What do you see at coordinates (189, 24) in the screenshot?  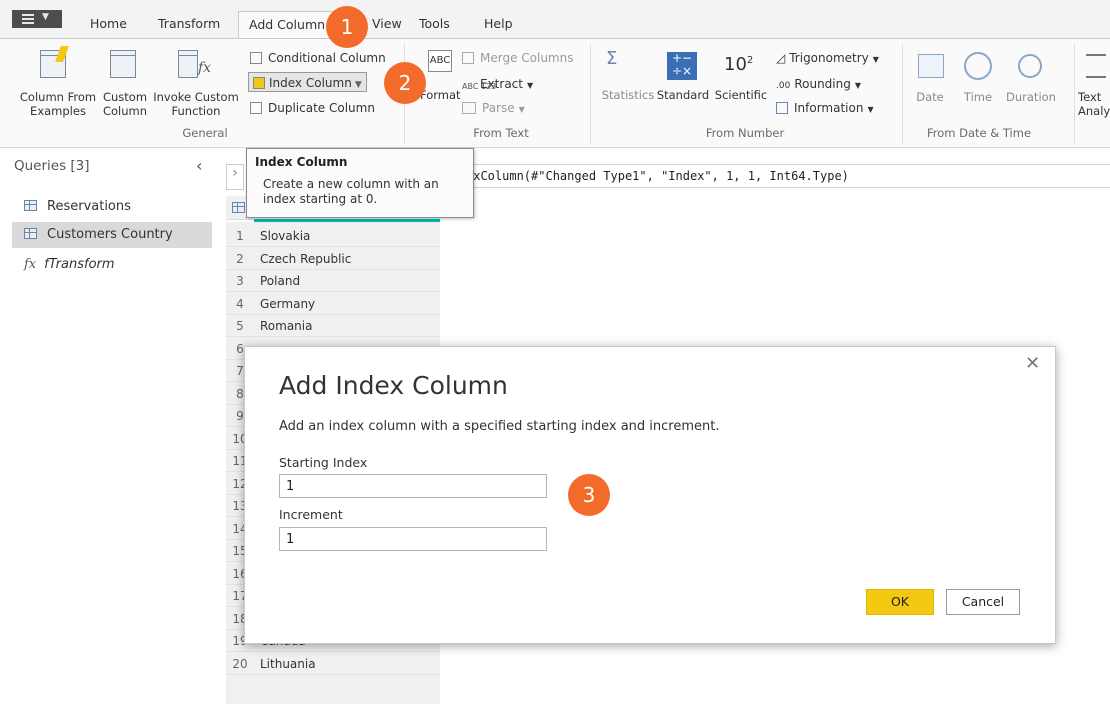 I see `tab-transform: Transform` at bounding box center [189, 24].